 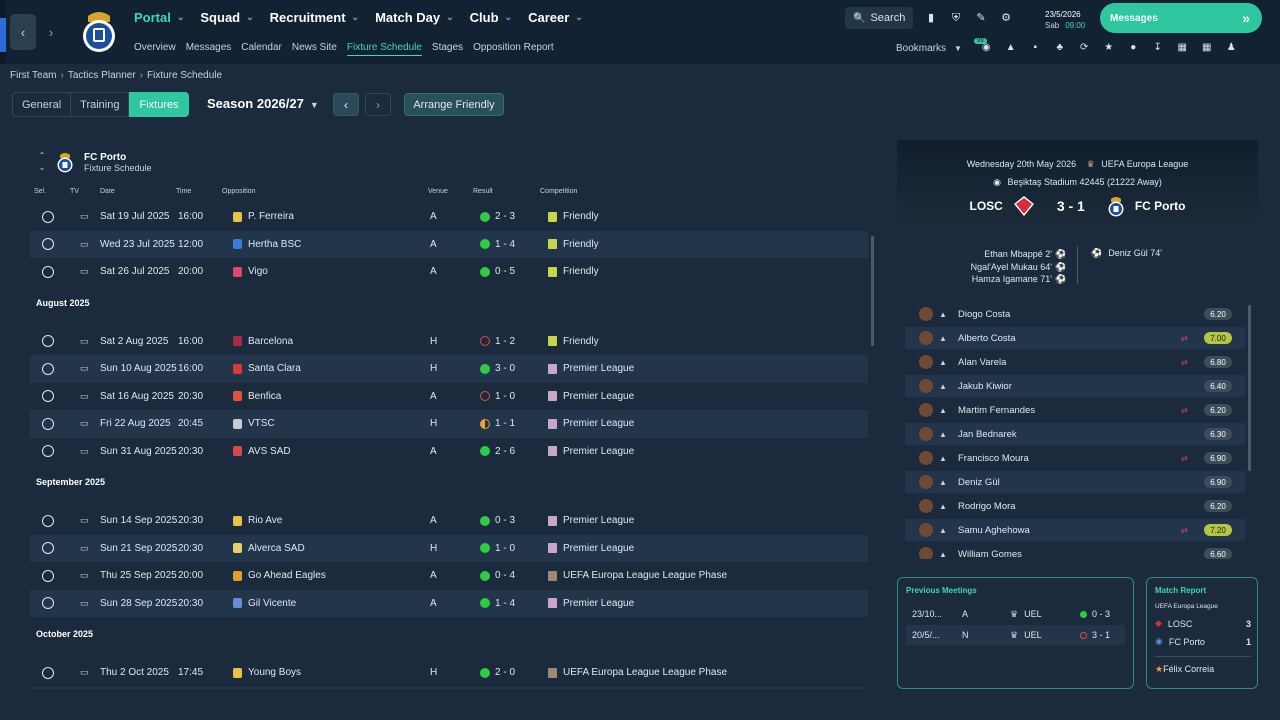 I want to click on table-row: ▭ Sat 26 Jul 2025 20:00 Vigo A 0 - 5 Friendly, so click(x=449, y=272).